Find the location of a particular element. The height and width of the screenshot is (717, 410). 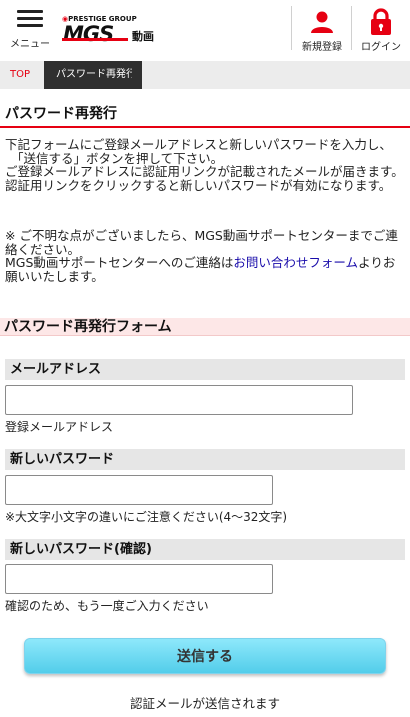

breadcrumb-top-link: TOP is located at coordinates (23, 75).